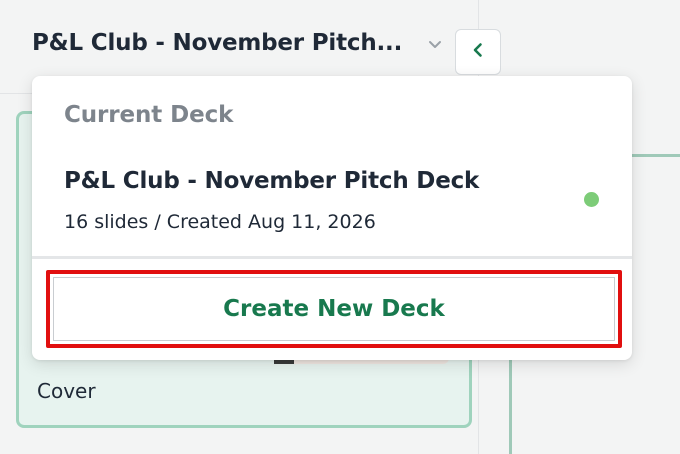  What do you see at coordinates (149, 115) in the screenshot?
I see `current-deck-section-label: Current Deck` at bounding box center [149, 115].